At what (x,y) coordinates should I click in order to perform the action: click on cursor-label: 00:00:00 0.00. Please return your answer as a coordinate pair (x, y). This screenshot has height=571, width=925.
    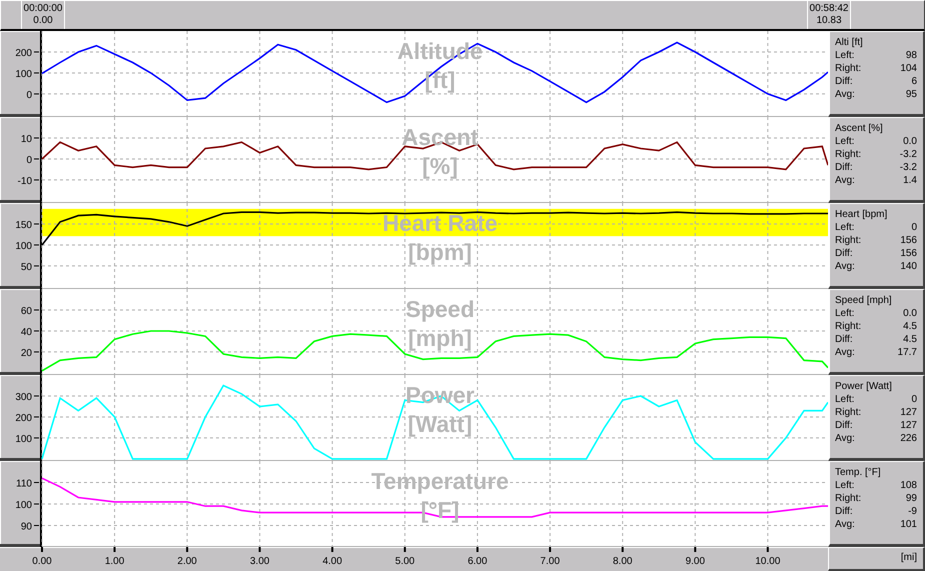
    Looking at the image, I should click on (43, 15).